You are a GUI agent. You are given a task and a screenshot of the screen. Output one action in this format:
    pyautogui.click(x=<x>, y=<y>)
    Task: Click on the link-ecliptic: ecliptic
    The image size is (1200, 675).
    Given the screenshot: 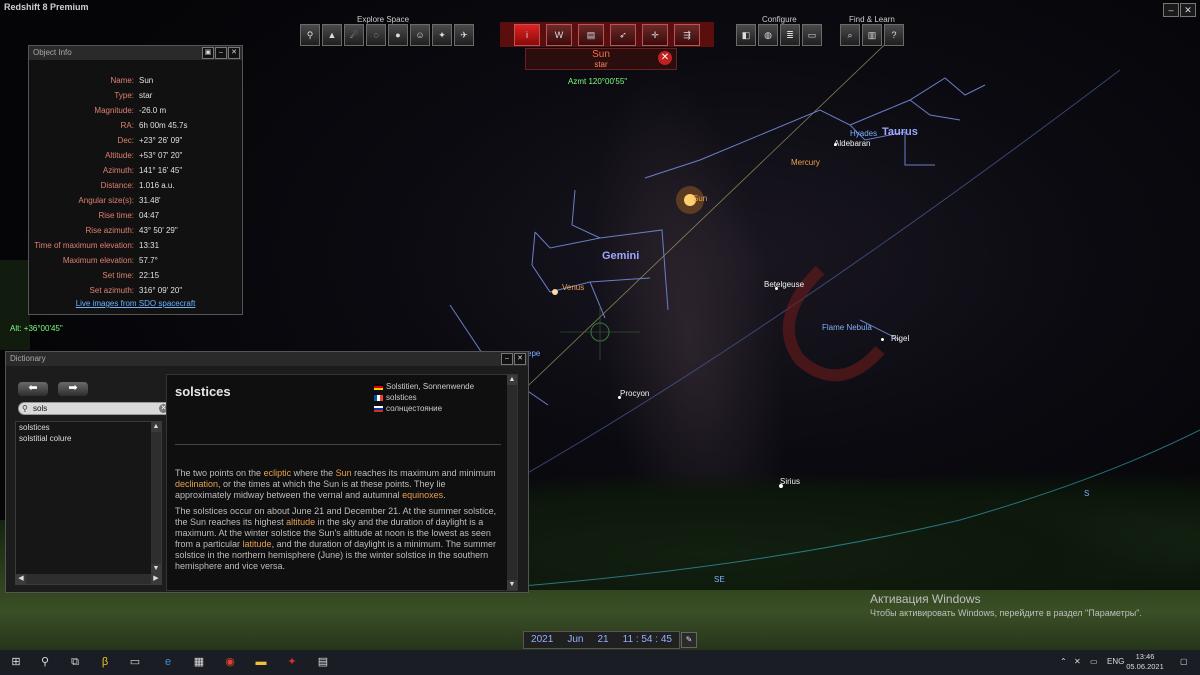 What is the action you would take?
    pyautogui.click(x=278, y=473)
    